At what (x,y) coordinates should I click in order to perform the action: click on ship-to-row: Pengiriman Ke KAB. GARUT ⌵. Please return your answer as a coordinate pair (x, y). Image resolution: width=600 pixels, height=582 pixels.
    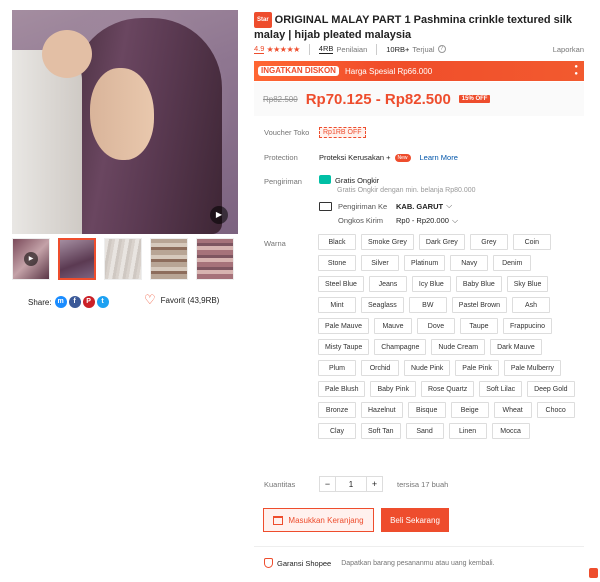
    Looking at the image, I should click on (449, 206).